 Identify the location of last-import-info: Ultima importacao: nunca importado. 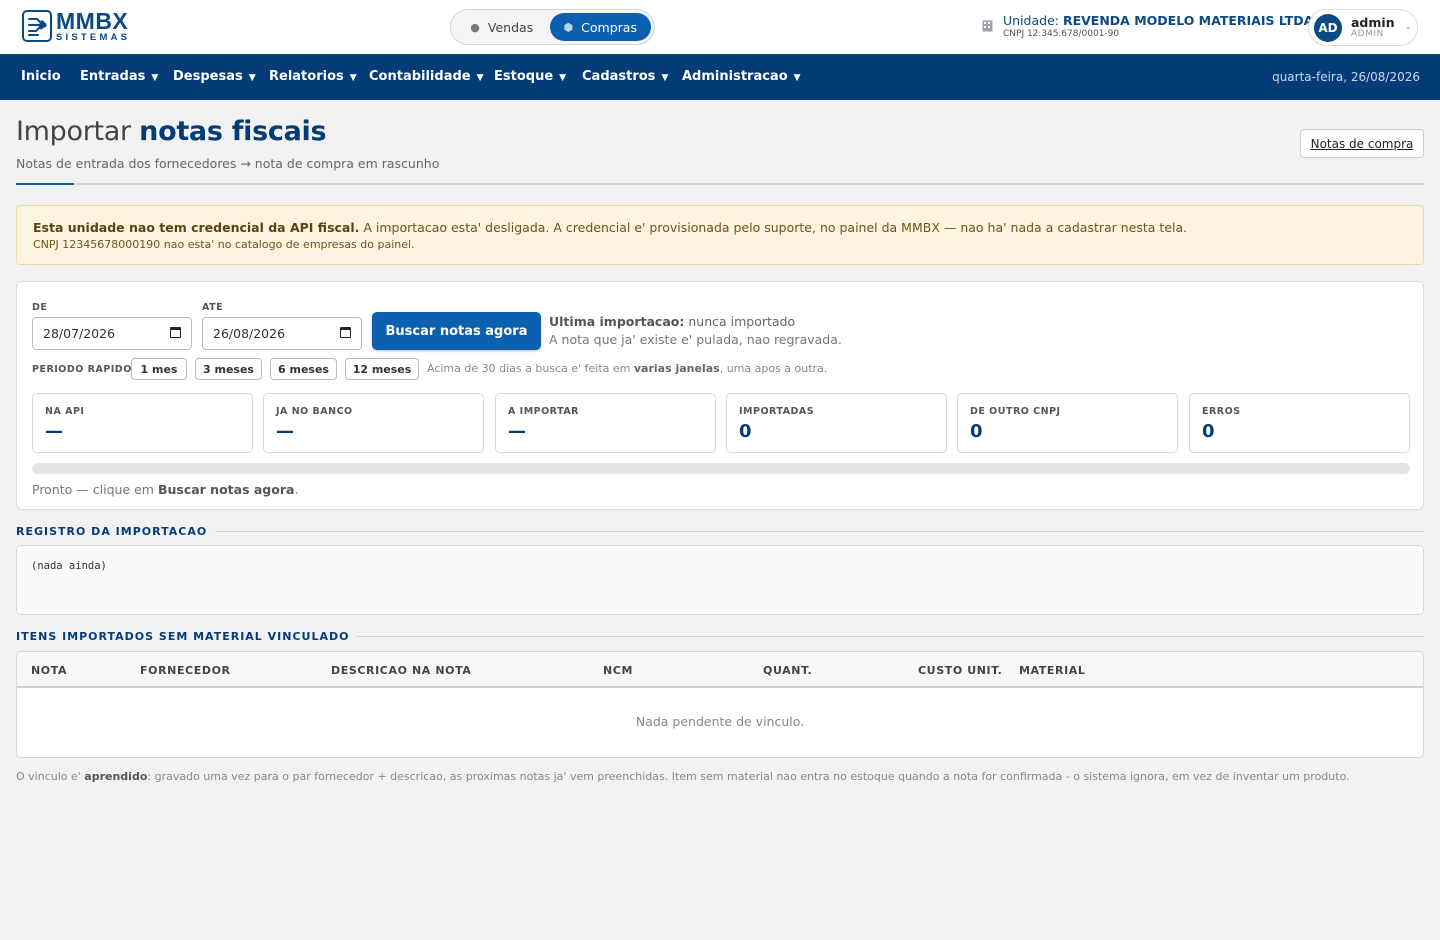
(672, 321).